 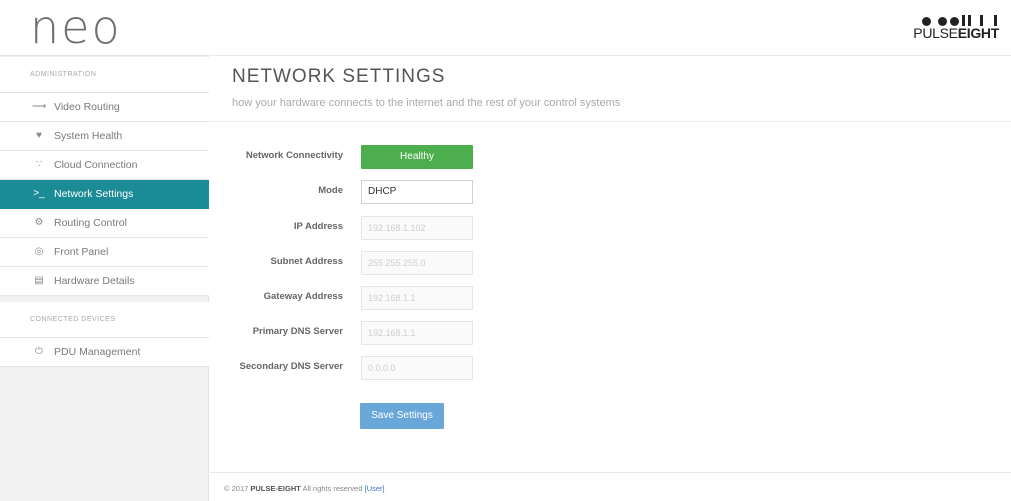 I want to click on power-icon: ⏻, so click(x=39, y=351).